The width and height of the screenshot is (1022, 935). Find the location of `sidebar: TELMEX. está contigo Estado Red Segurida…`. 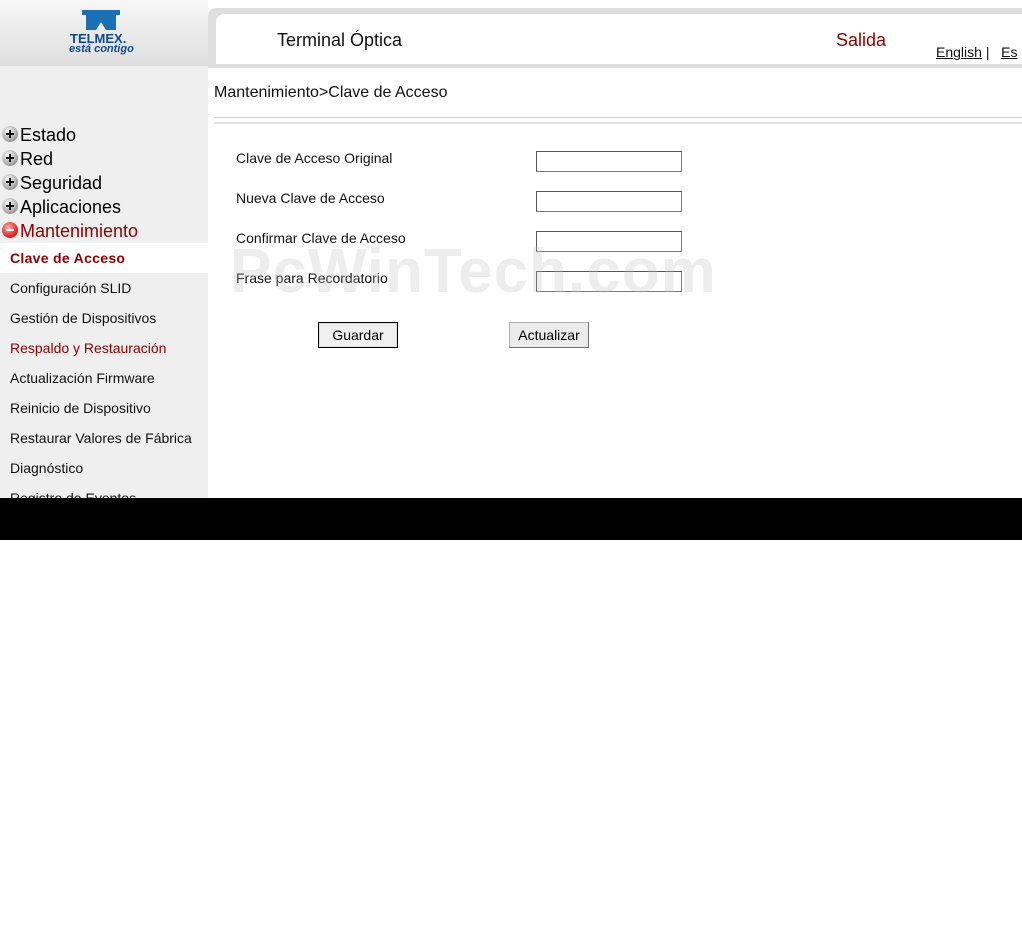

sidebar: TELMEX. está contigo Estado Red Segurida… is located at coordinates (104, 249).